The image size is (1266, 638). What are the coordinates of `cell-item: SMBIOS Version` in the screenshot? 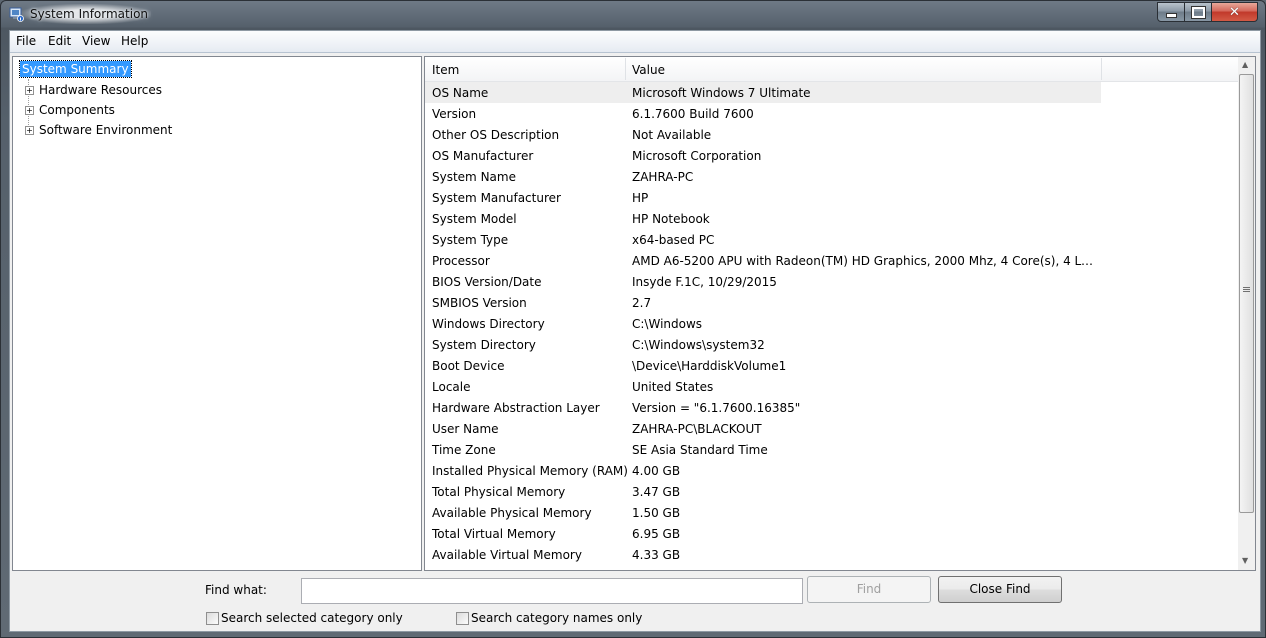 It's located at (479, 303).